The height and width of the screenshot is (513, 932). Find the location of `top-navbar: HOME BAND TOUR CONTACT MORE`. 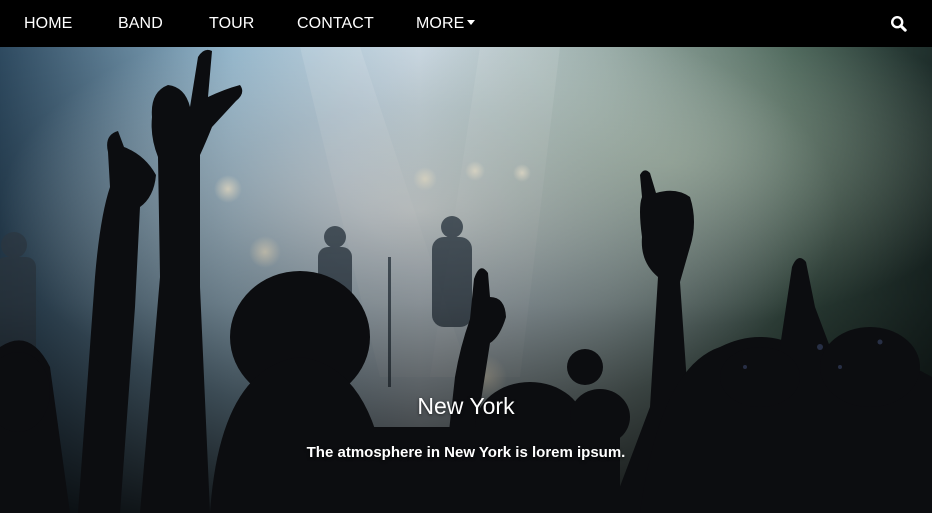

top-navbar: HOME BAND TOUR CONTACT MORE is located at coordinates (466, 23).